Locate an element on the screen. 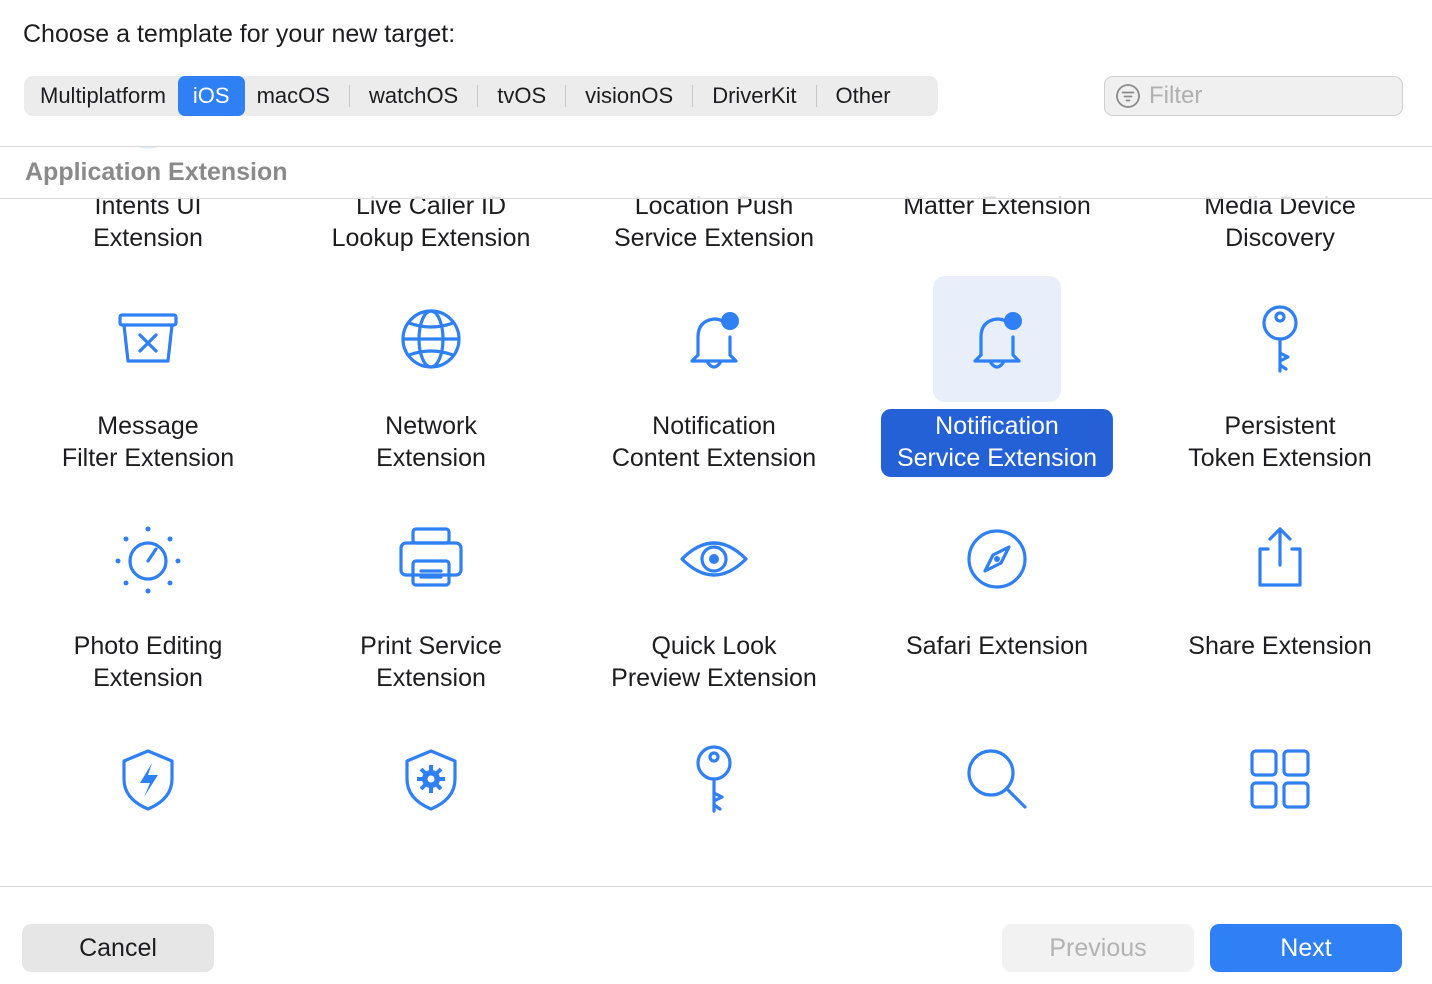  filter-field is located at coordinates (1253, 96).